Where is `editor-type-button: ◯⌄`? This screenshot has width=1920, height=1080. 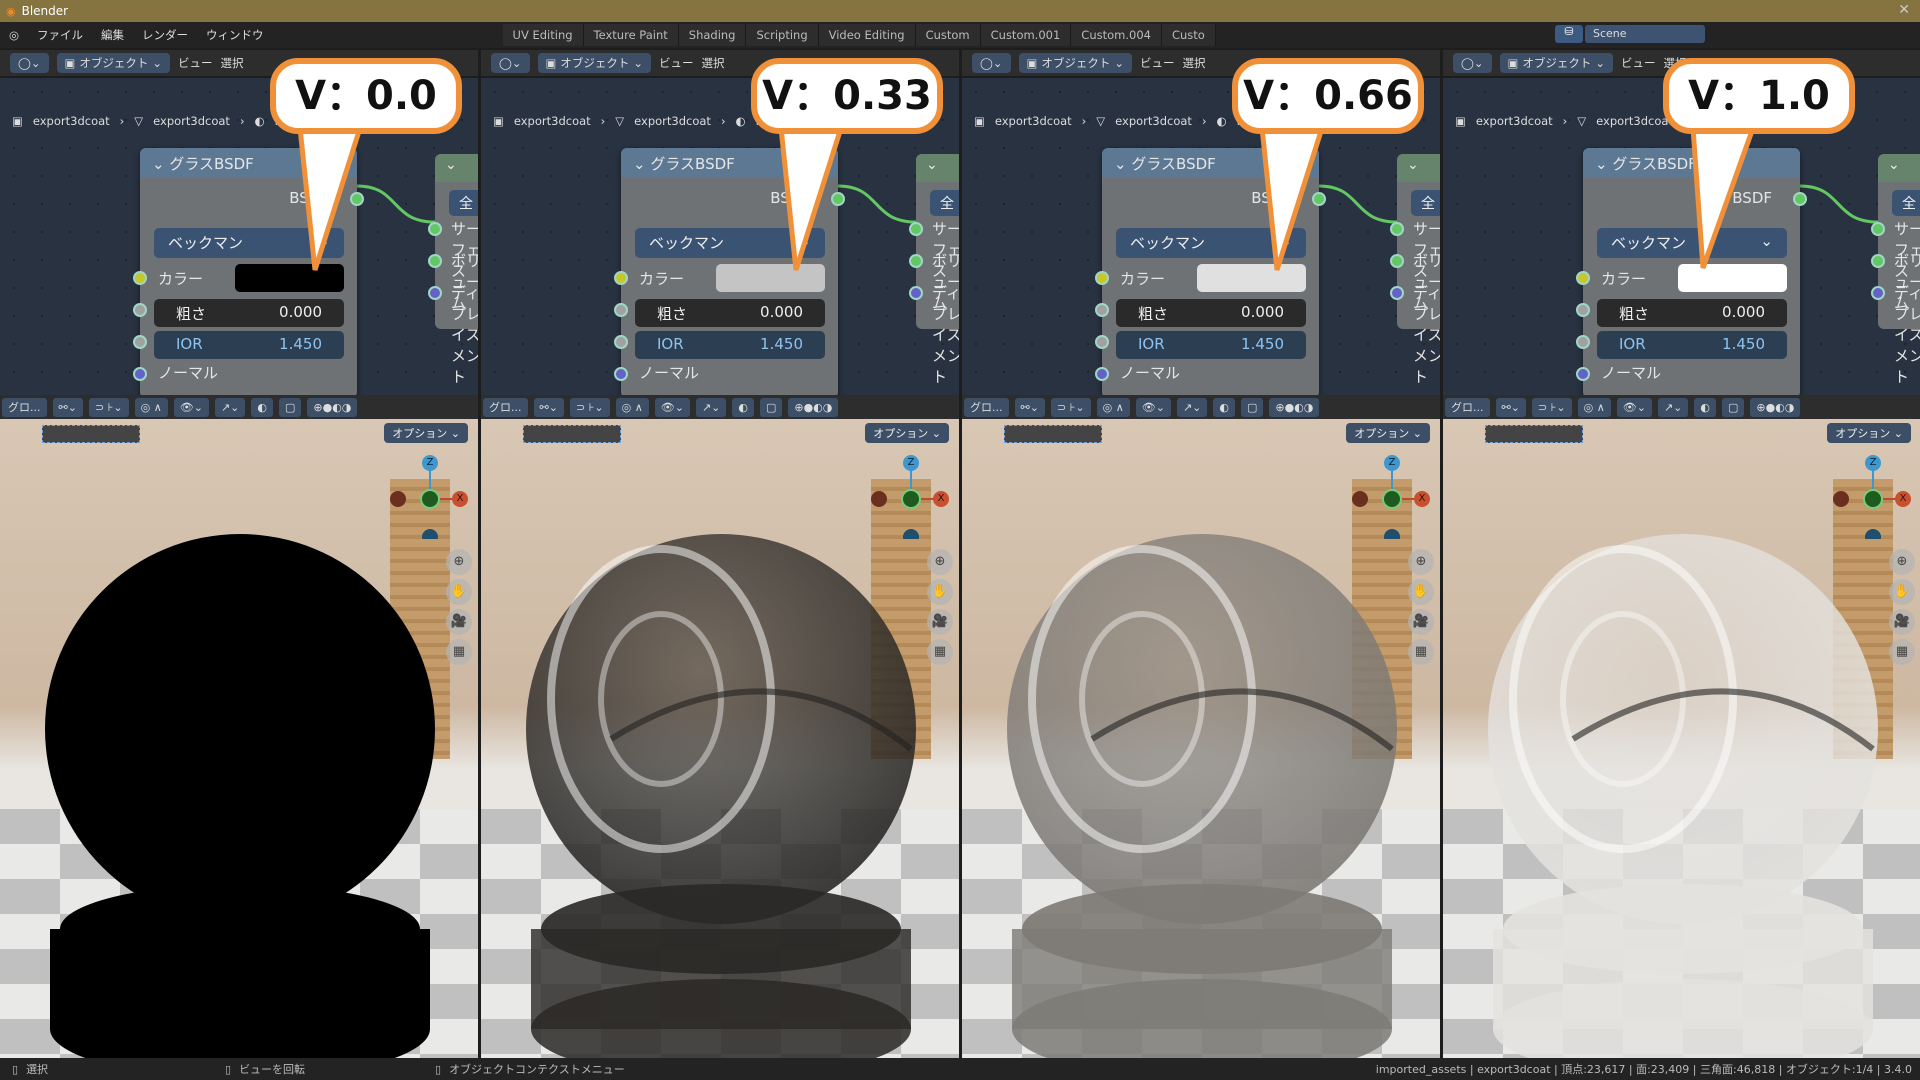 editor-type-button: ◯⌄ is located at coordinates (1472, 63).